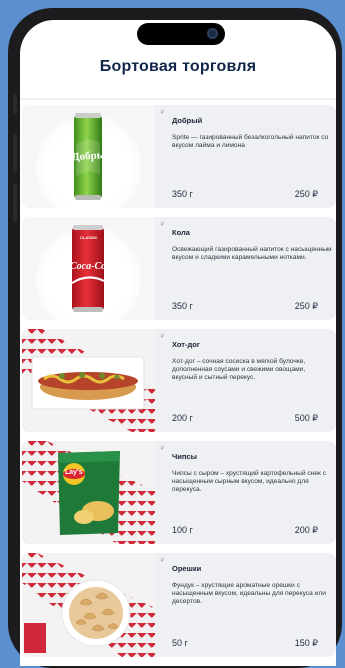  I want to click on product-image: CLASSIC Coca-Cola, so click(88, 268).